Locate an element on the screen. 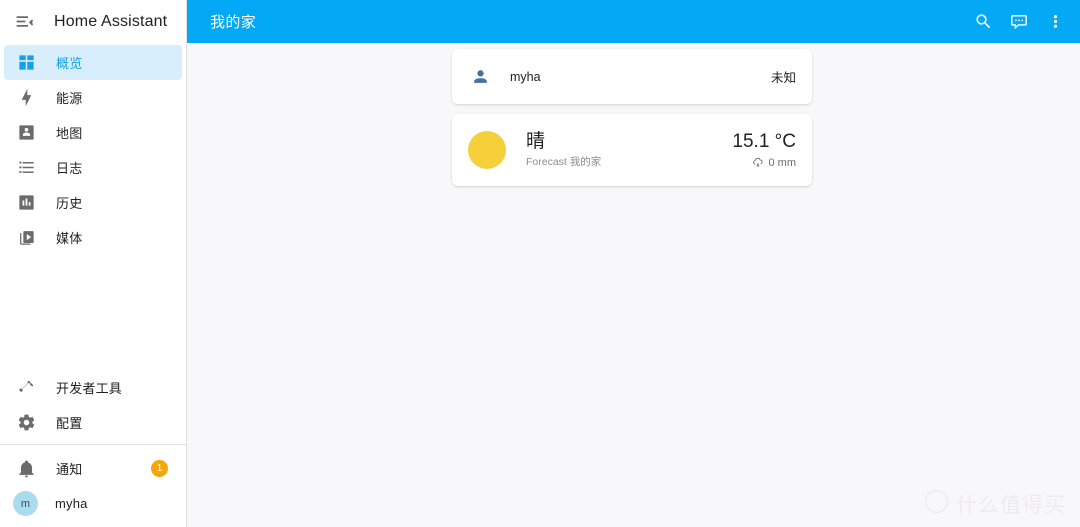  weather-precipitation: 0 mm is located at coordinates (764, 163).